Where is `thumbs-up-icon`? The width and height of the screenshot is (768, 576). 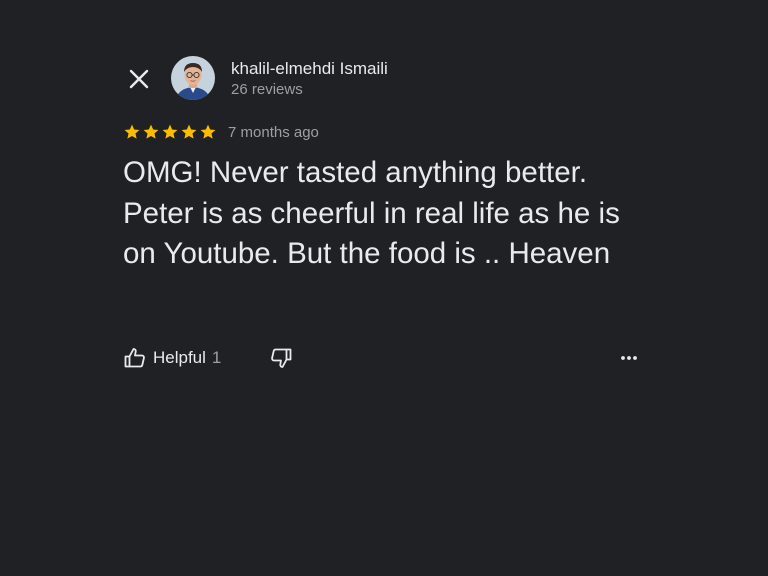
thumbs-up-icon is located at coordinates (134, 358).